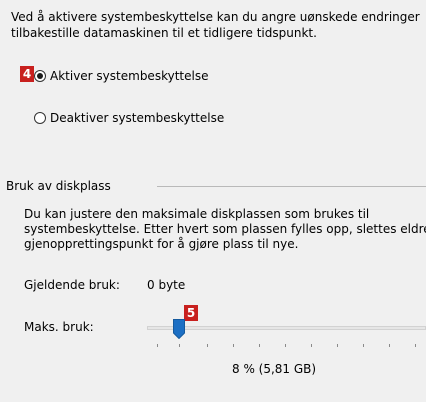 The height and width of the screenshot is (402, 426). I want to click on disable-protection-label: Deaktiver systembeskyttelse, so click(137, 118).